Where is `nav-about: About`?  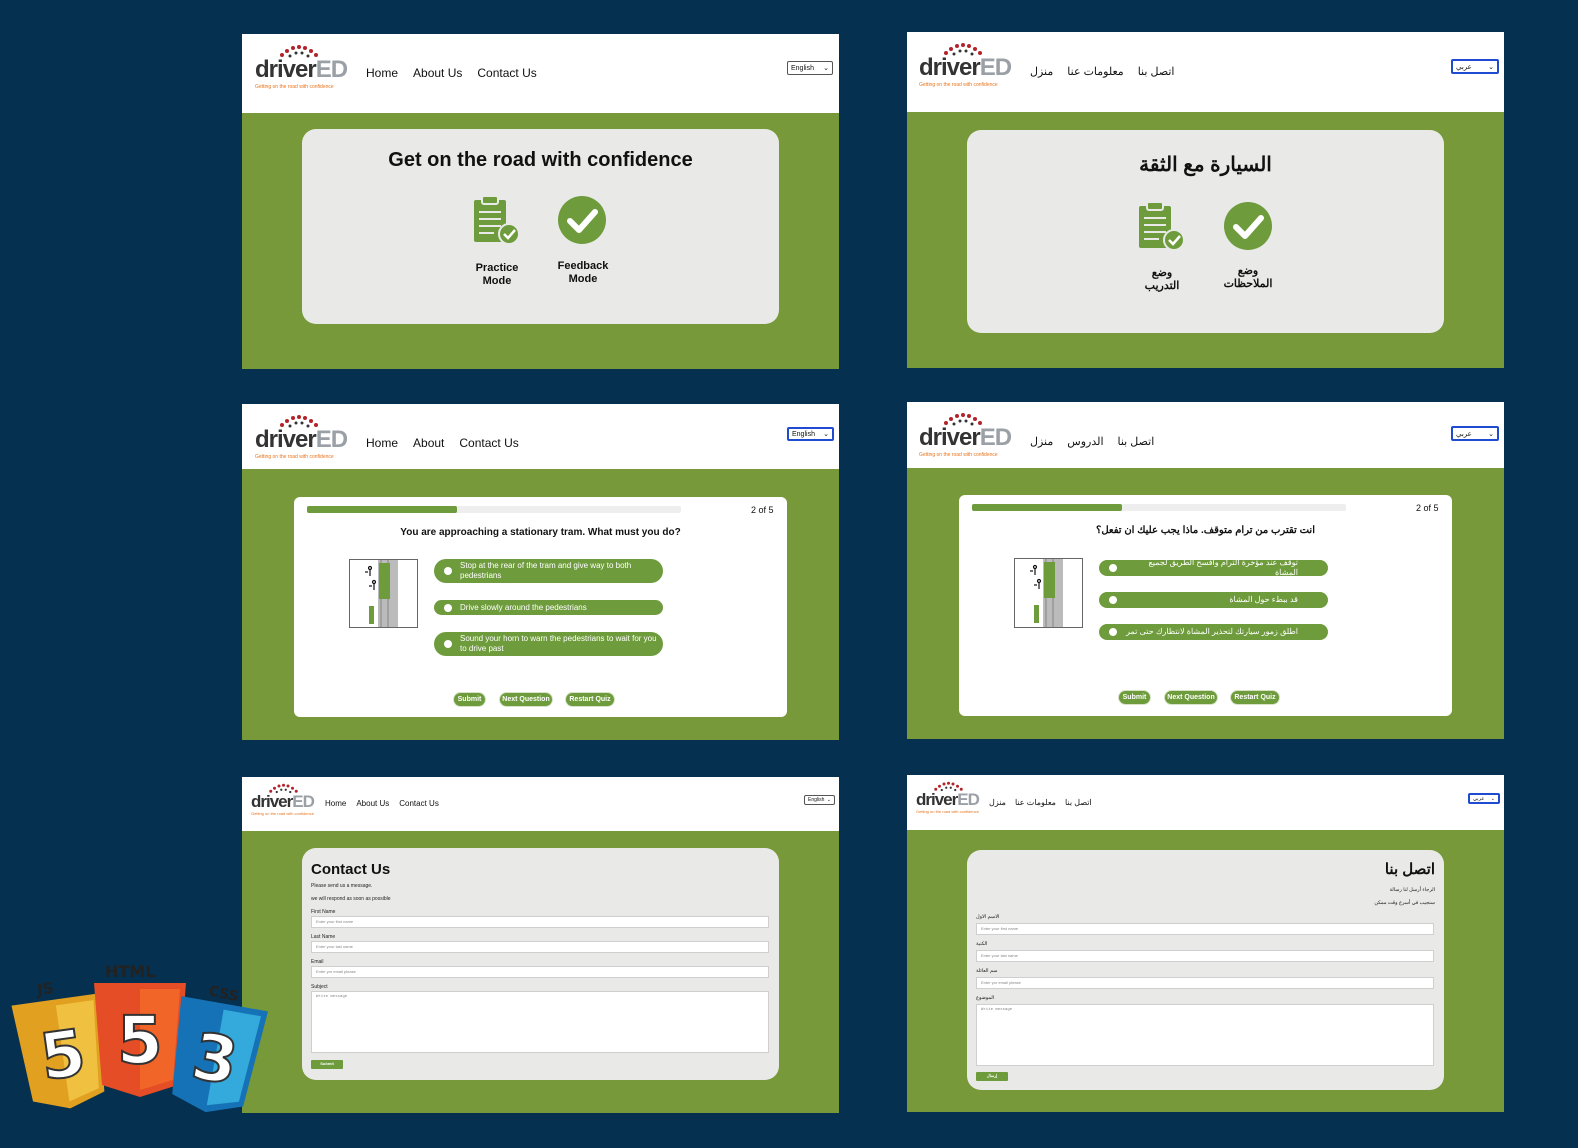
nav-about: About is located at coordinates (428, 443).